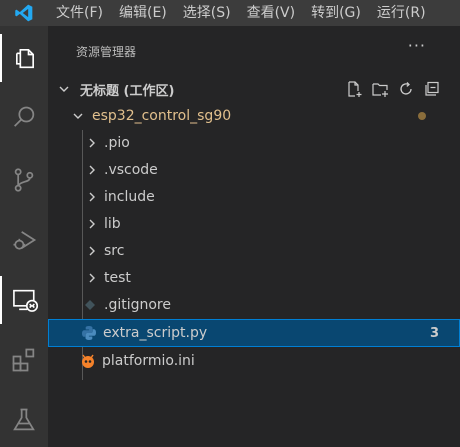 The width and height of the screenshot is (460, 447). What do you see at coordinates (207, 13) in the screenshot?
I see `menu-selection: 选择(S)` at bounding box center [207, 13].